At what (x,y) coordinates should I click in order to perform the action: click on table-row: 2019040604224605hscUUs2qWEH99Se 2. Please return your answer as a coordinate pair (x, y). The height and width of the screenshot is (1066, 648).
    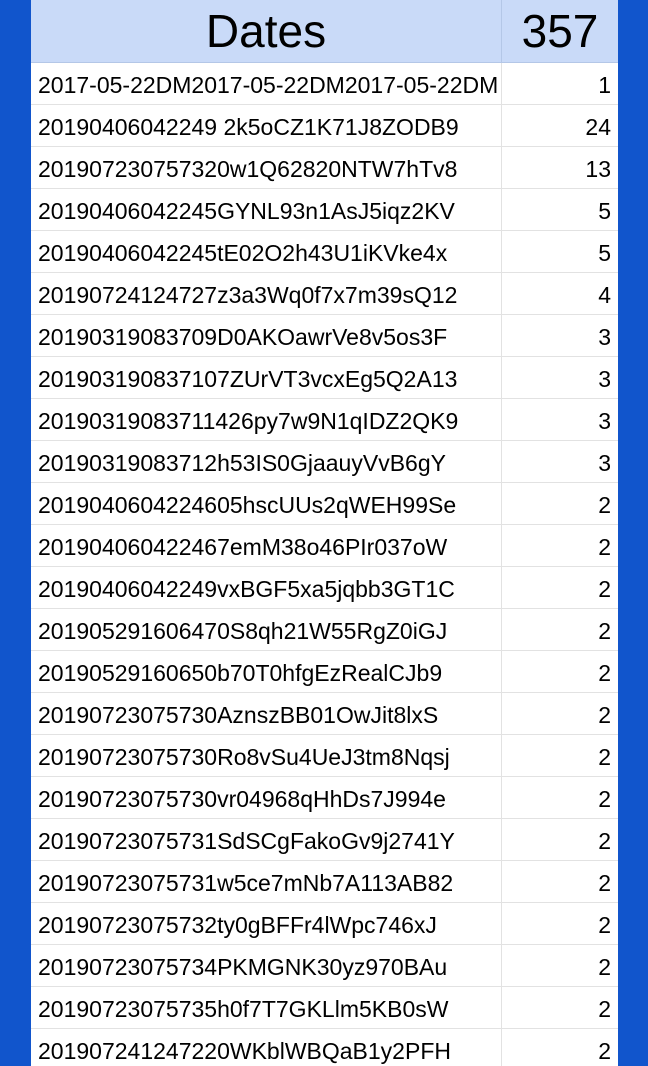
    Looking at the image, I should click on (324, 504).